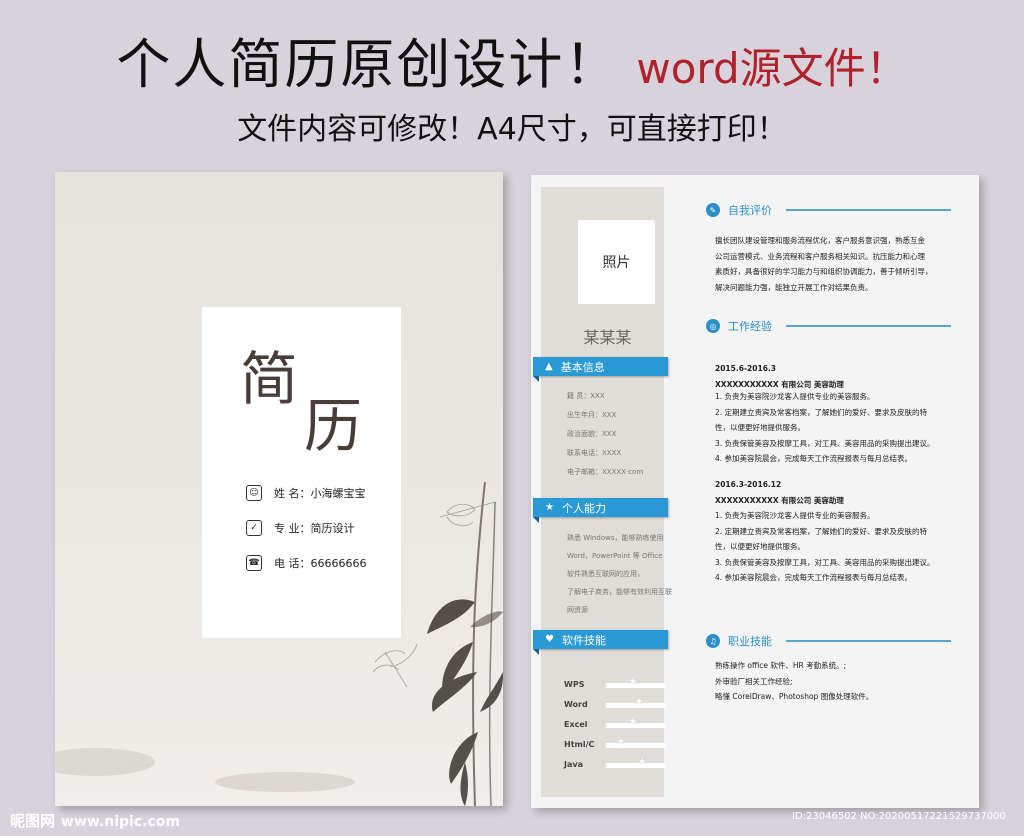 Image resolution: width=1024 pixels, height=836 pixels. I want to click on banner-subtitle: 文件内容可修改！A4尺寸，可直接打印！, so click(512, 129).